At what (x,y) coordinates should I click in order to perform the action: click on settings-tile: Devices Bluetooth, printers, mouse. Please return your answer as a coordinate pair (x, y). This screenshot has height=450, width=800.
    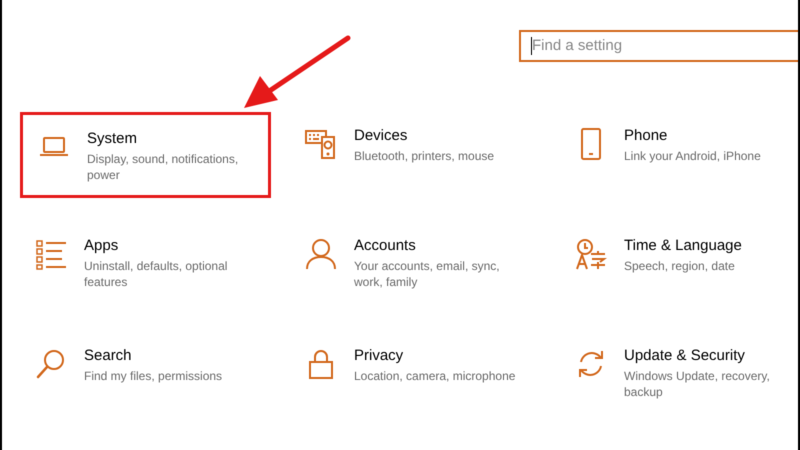
    Looking at the image, I should click on (415, 155).